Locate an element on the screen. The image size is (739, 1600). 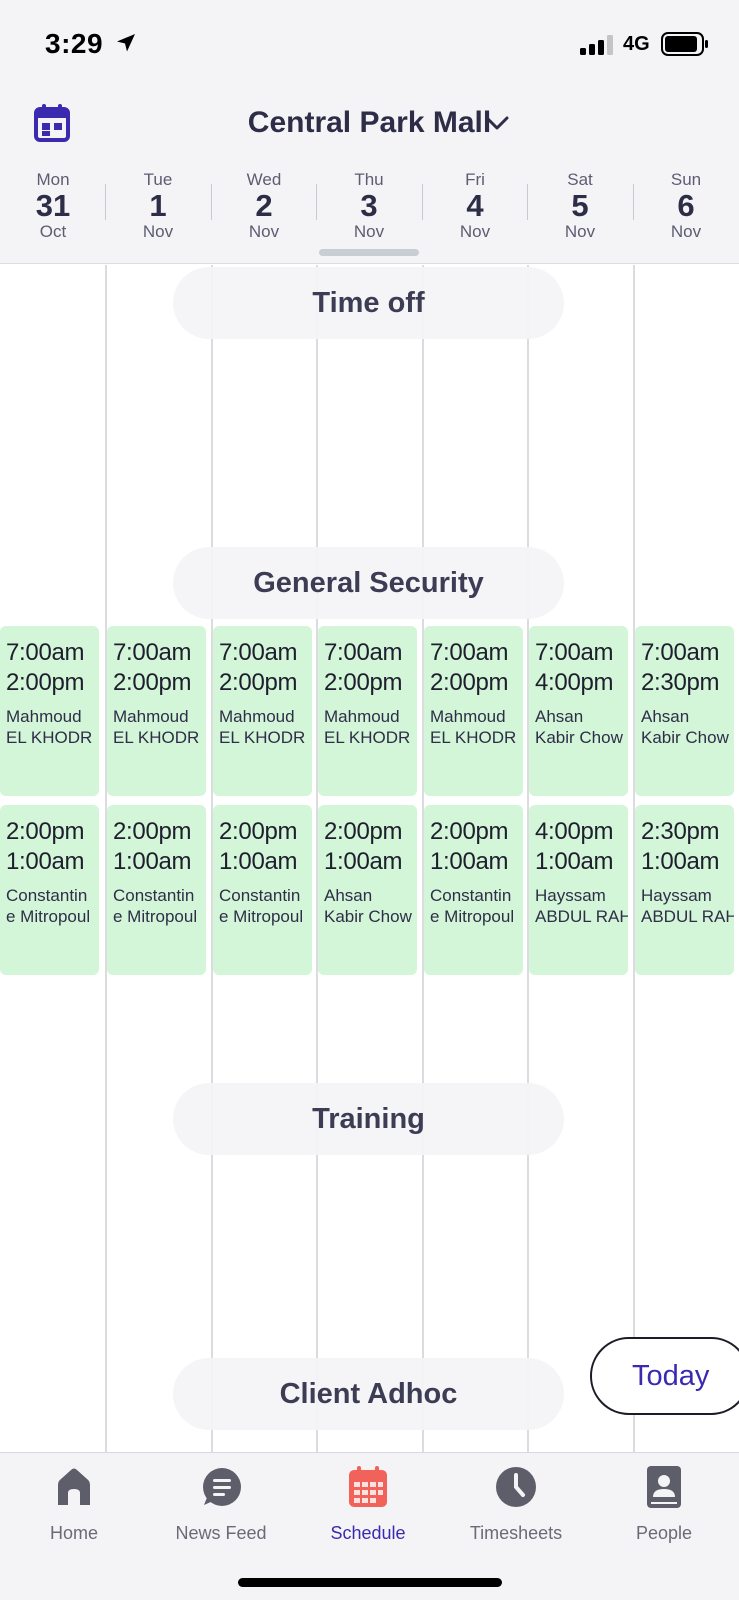
shift-card: 2:00pm 1:00am Ahsan Kabir Chow is located at coordinates (367, 890).